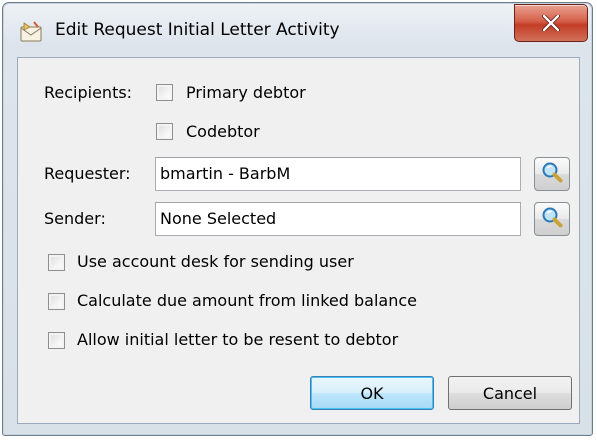  I want to click on sender-lookup-button, so click(552, 219).